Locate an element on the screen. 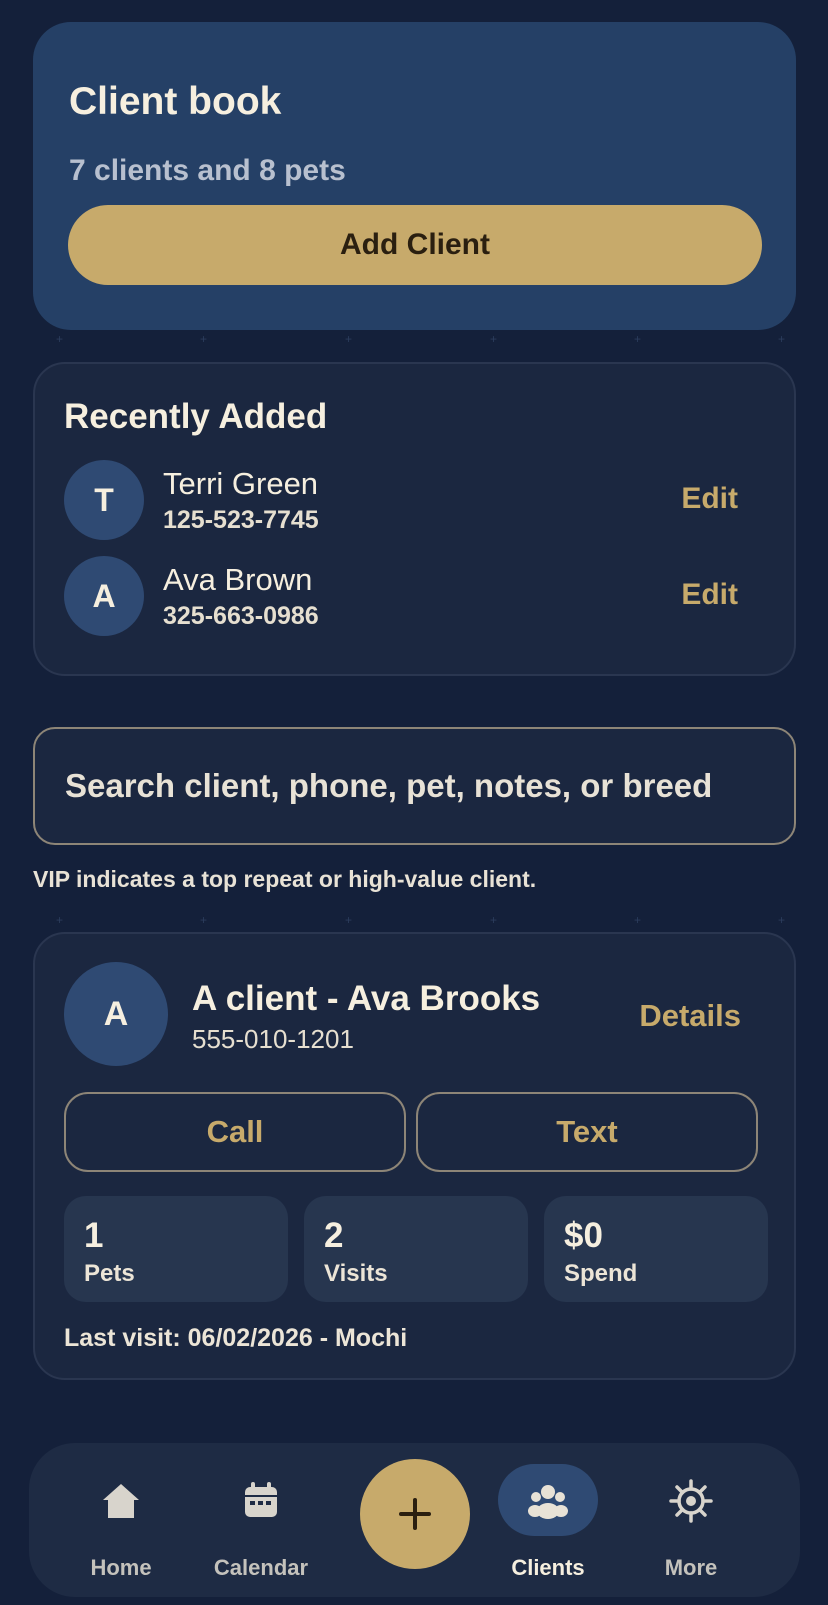  plus-icon is located at coordinates (415, 1514).